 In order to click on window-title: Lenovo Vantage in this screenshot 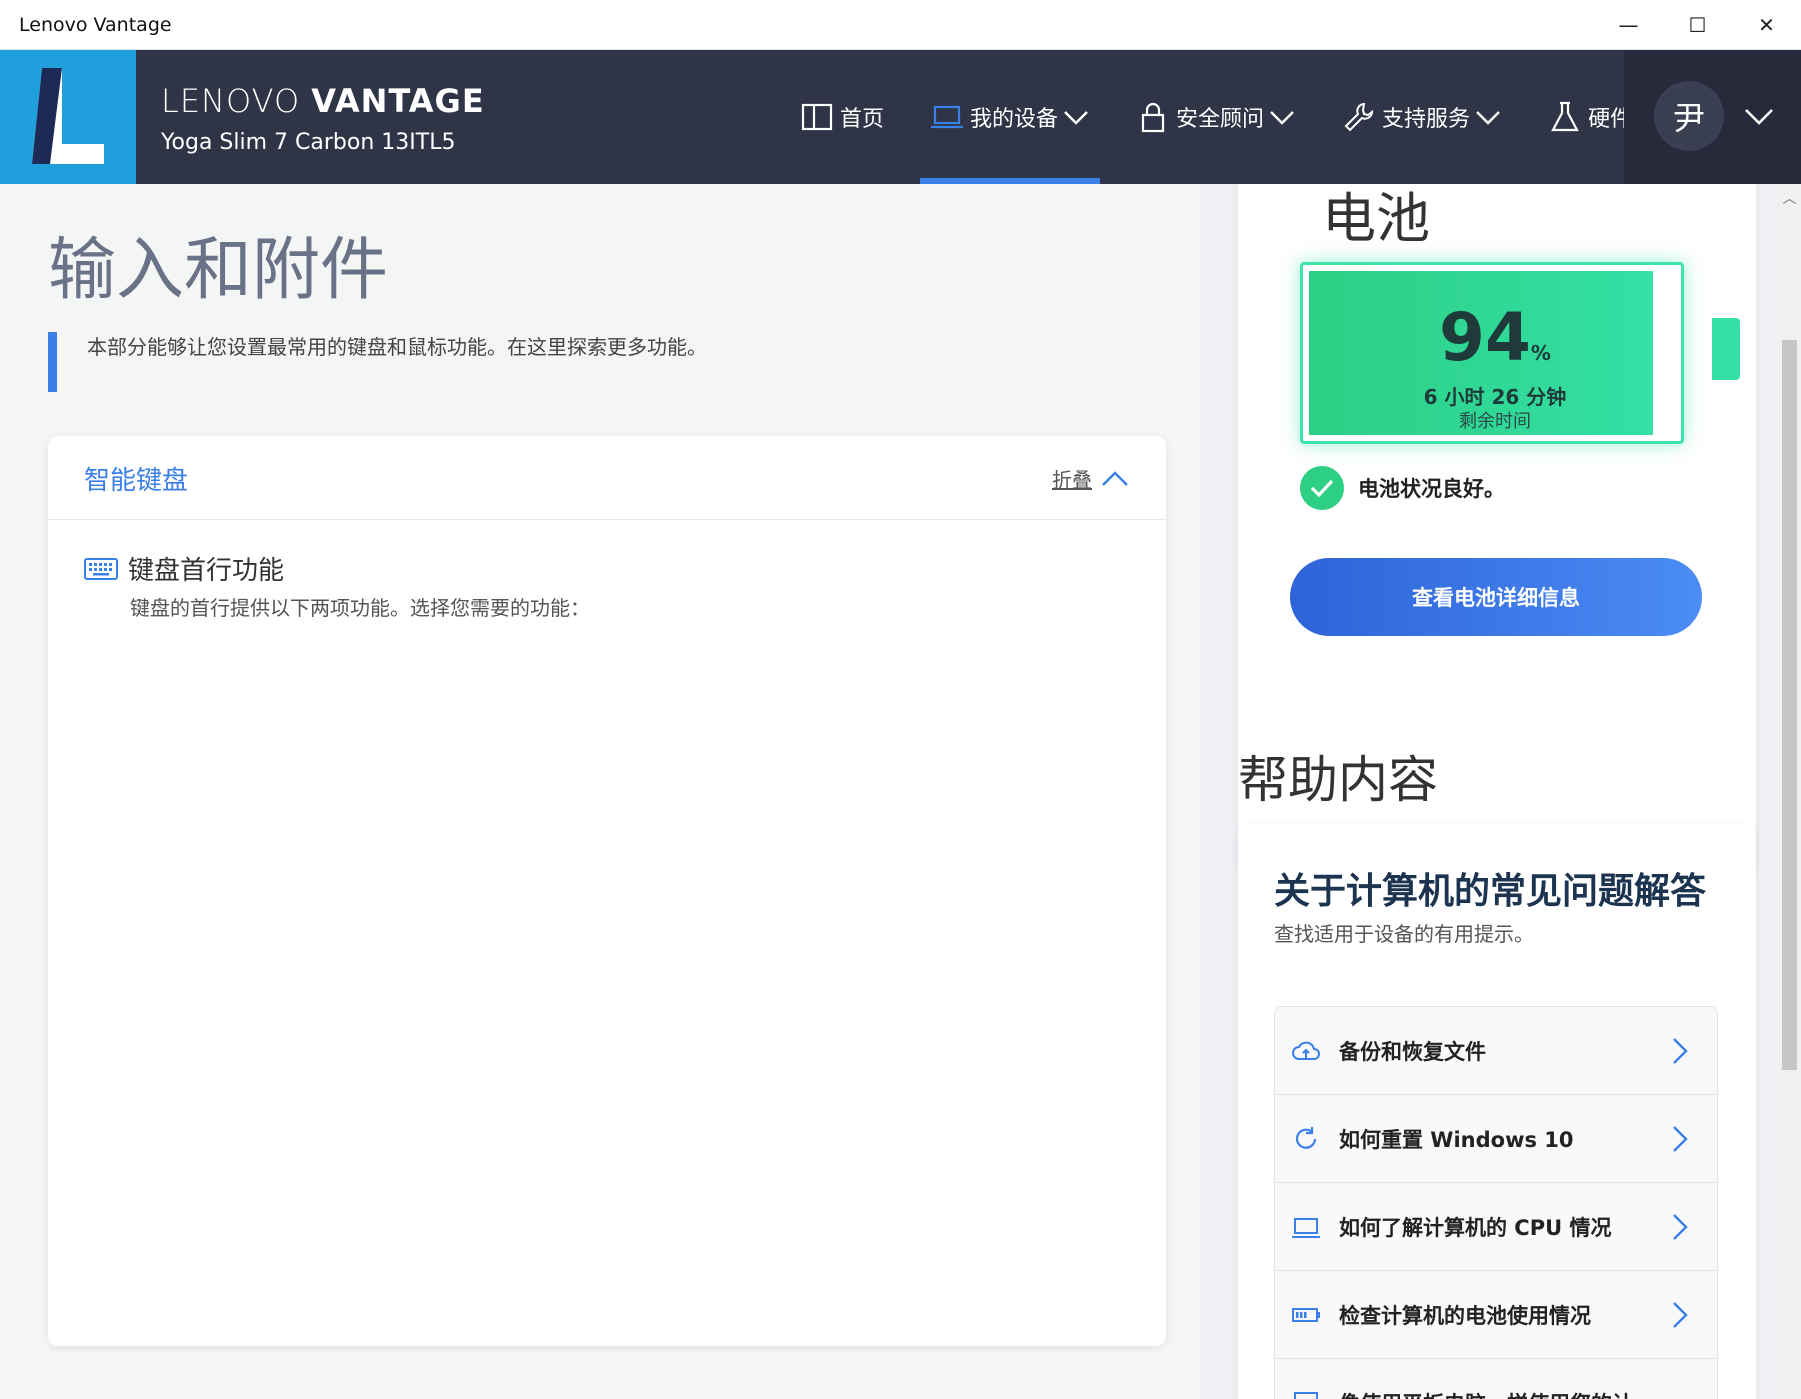, I will do `click(95, 24)`.